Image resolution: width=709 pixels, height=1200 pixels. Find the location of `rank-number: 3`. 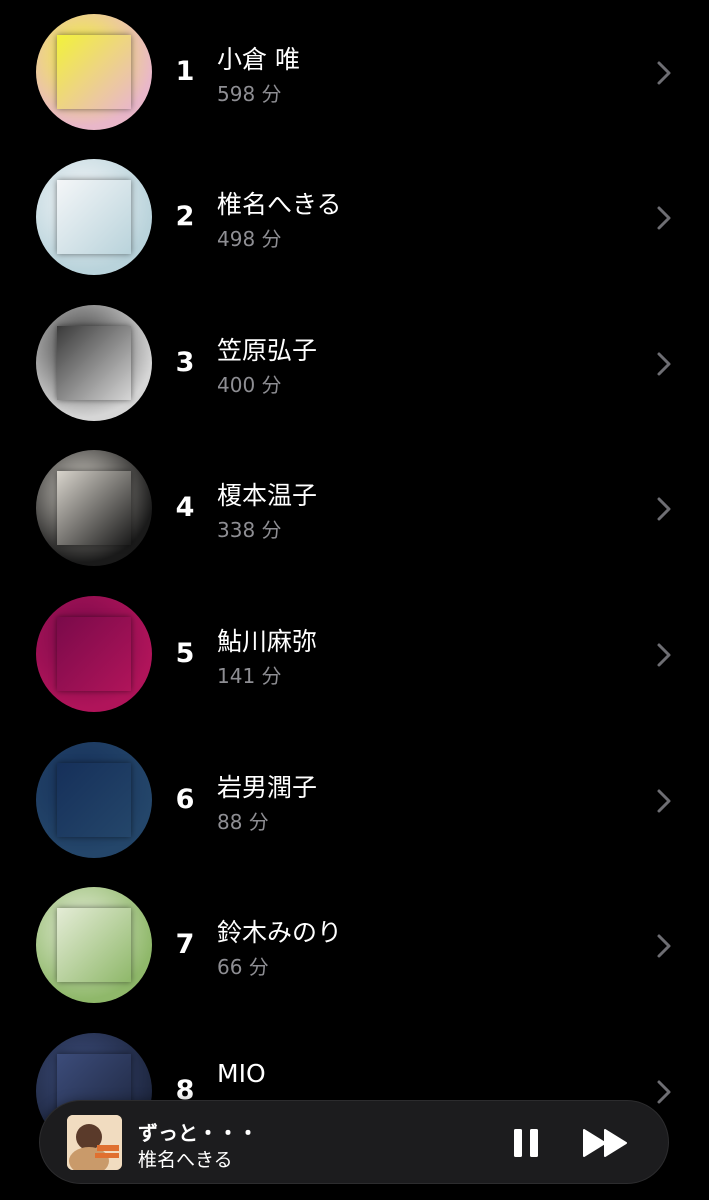

rank-number: 3 is located at coordinates (185, 362).